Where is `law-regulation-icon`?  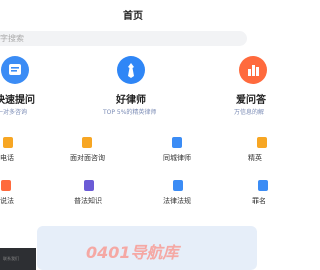 law-regulation-icon is located at coordinates (178, 185).